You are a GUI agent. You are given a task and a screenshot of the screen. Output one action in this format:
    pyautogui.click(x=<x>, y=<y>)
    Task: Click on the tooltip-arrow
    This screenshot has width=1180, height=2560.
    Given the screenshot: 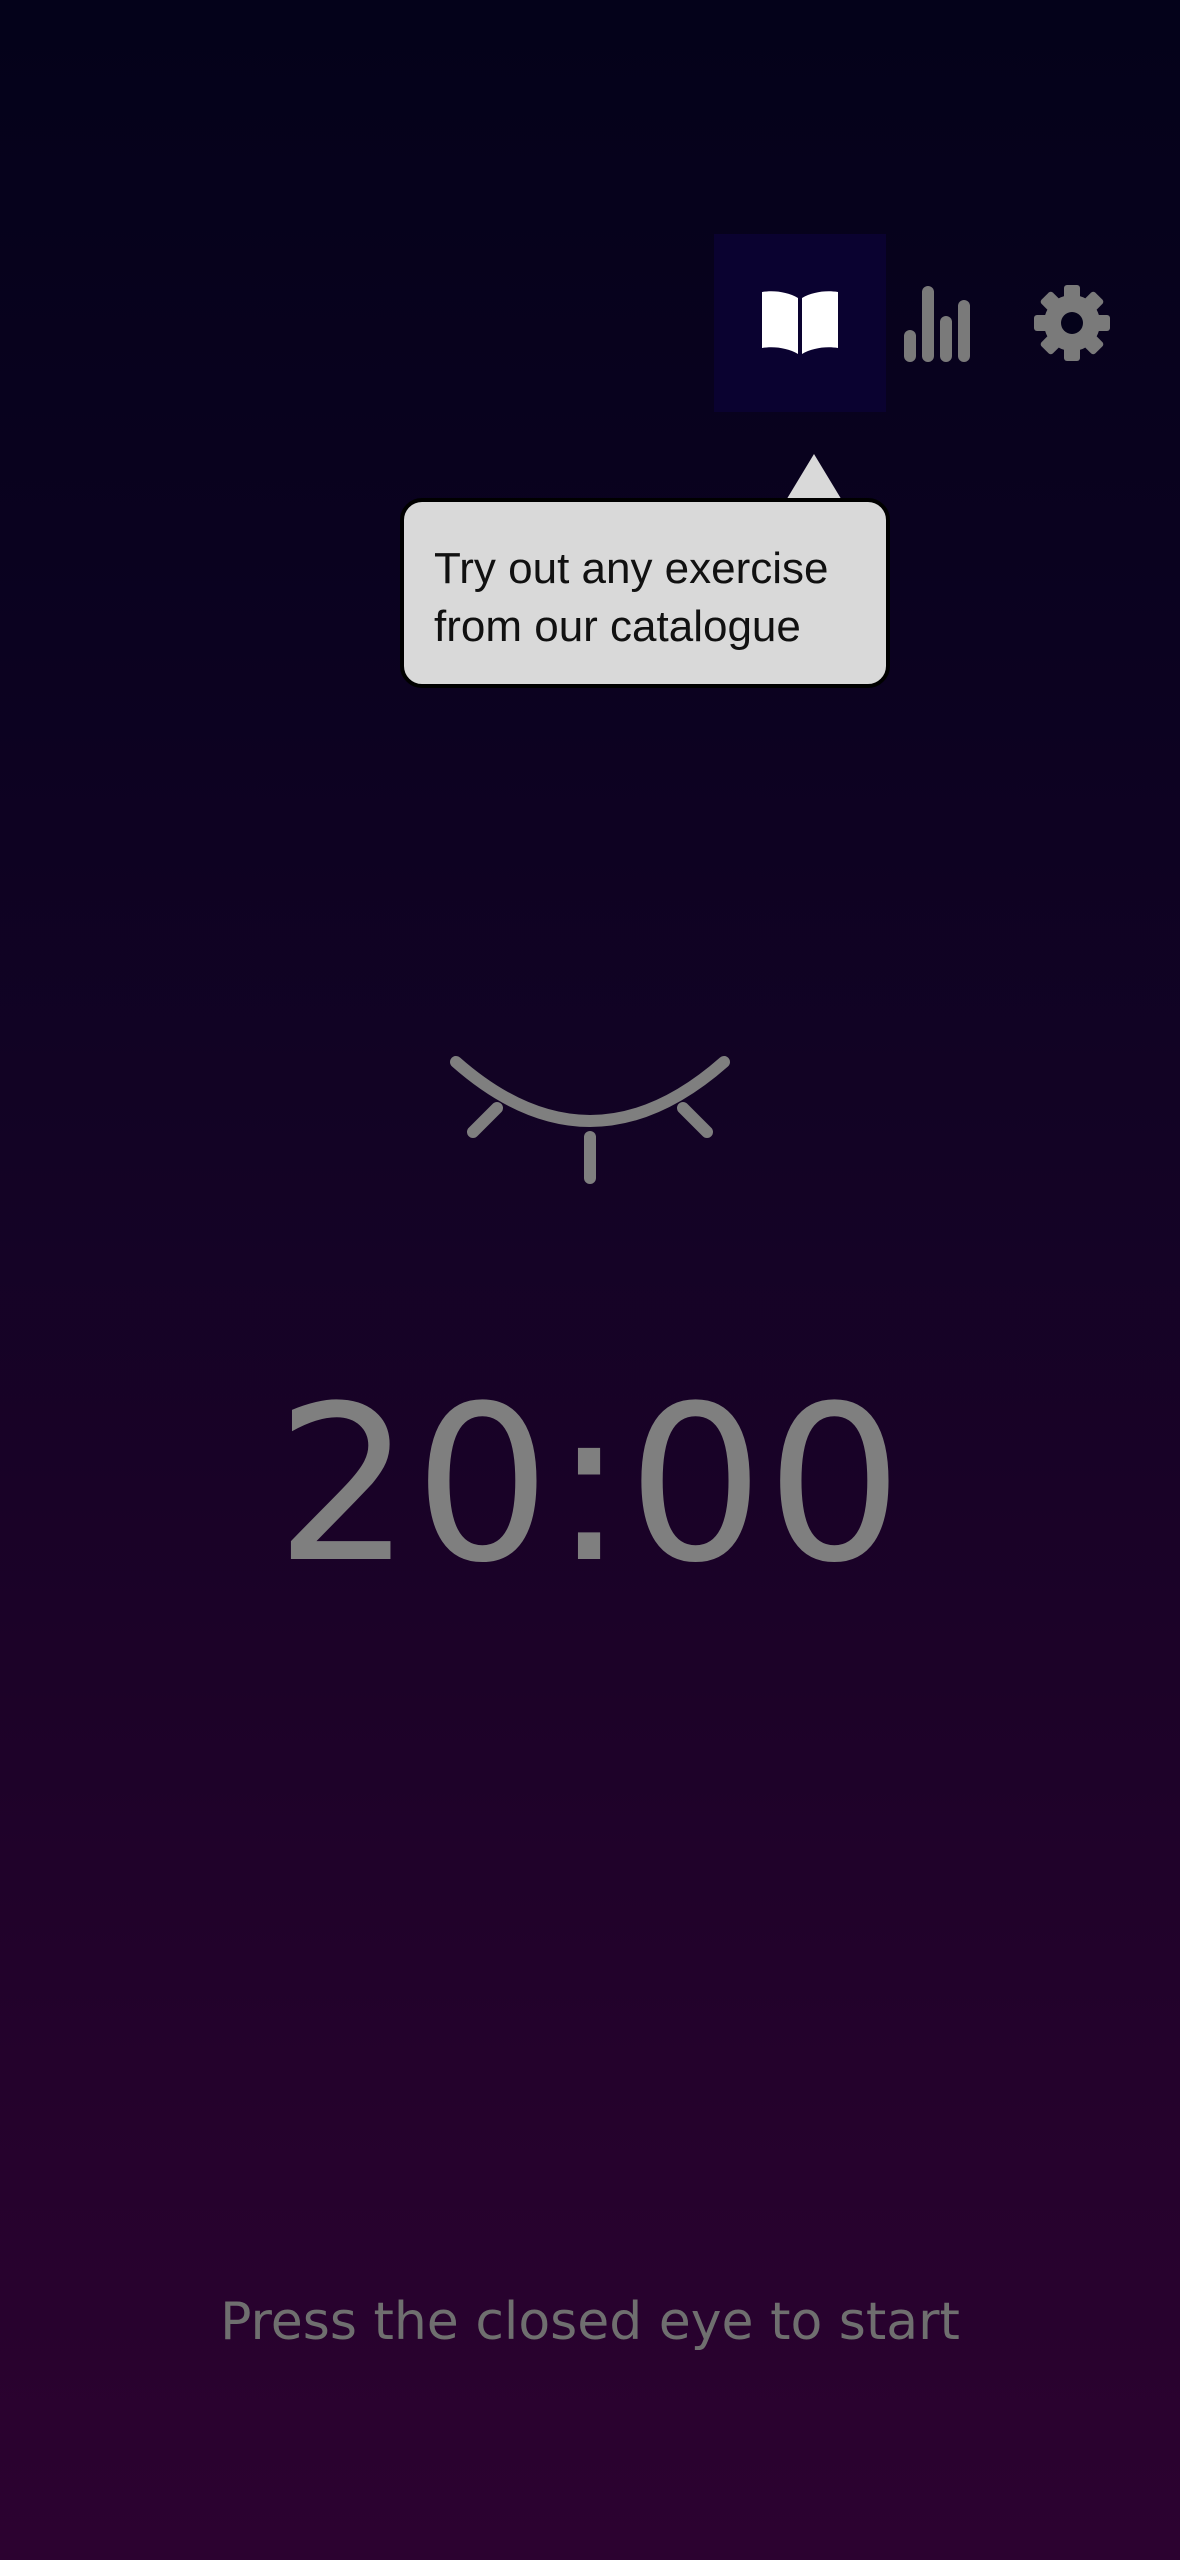 What is the action you would take?
    pyautogui.click(x=814, y=478)
    